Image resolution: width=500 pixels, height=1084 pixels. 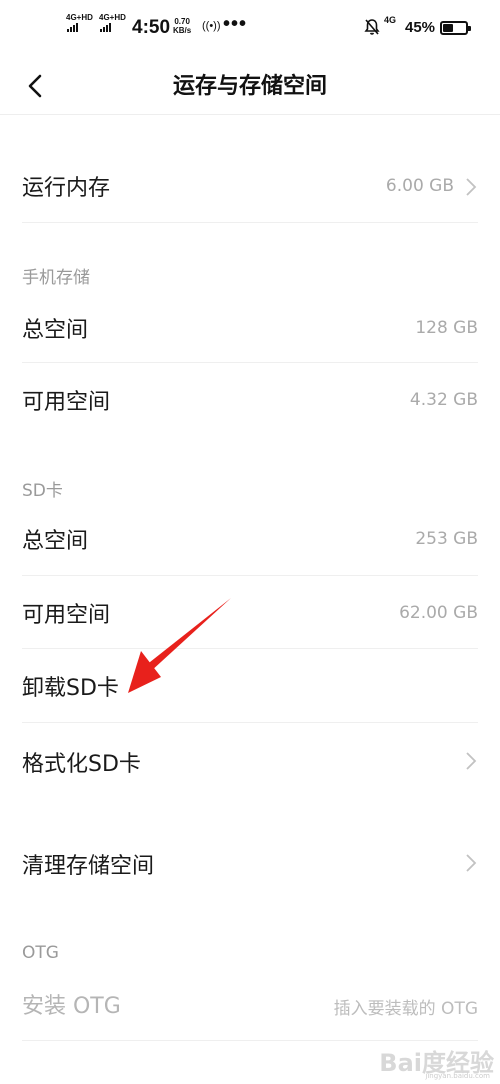 I want to click on sd-free-row: 可用空间 62.00 GB, so click(x=250, y=611).